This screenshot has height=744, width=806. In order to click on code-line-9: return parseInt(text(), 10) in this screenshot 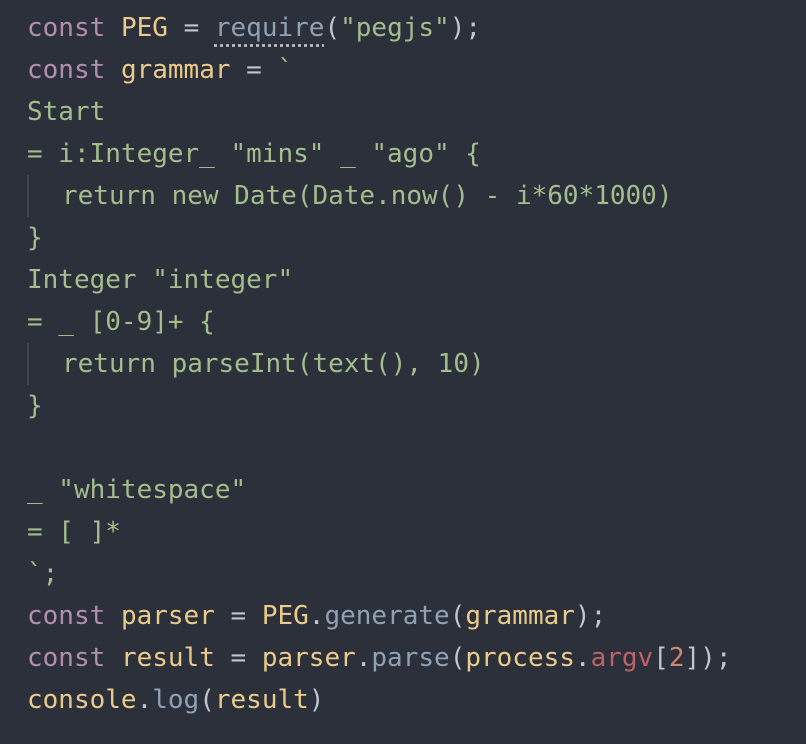, I will do `click(403, 364)`.